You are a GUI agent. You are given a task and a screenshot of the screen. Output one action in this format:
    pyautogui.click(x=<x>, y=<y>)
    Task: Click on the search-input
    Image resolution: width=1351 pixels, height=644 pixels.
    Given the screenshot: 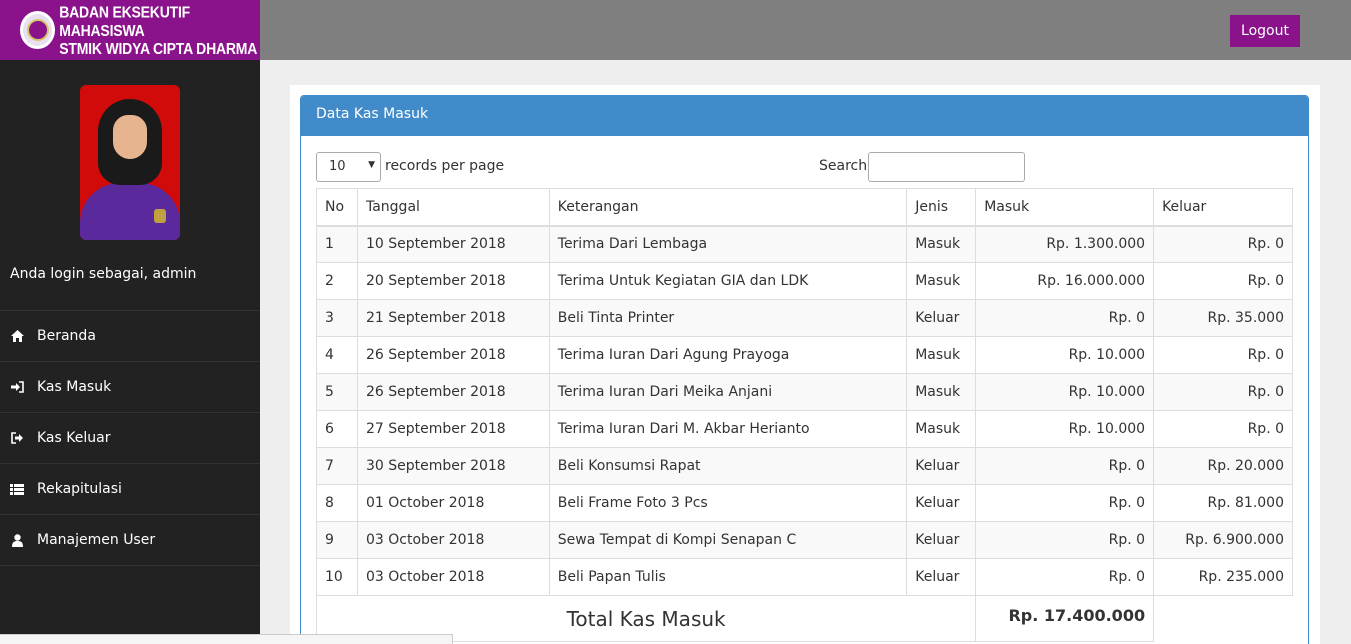 What is the action you would take?
    pyautogui.click(x=946, y=167)
    